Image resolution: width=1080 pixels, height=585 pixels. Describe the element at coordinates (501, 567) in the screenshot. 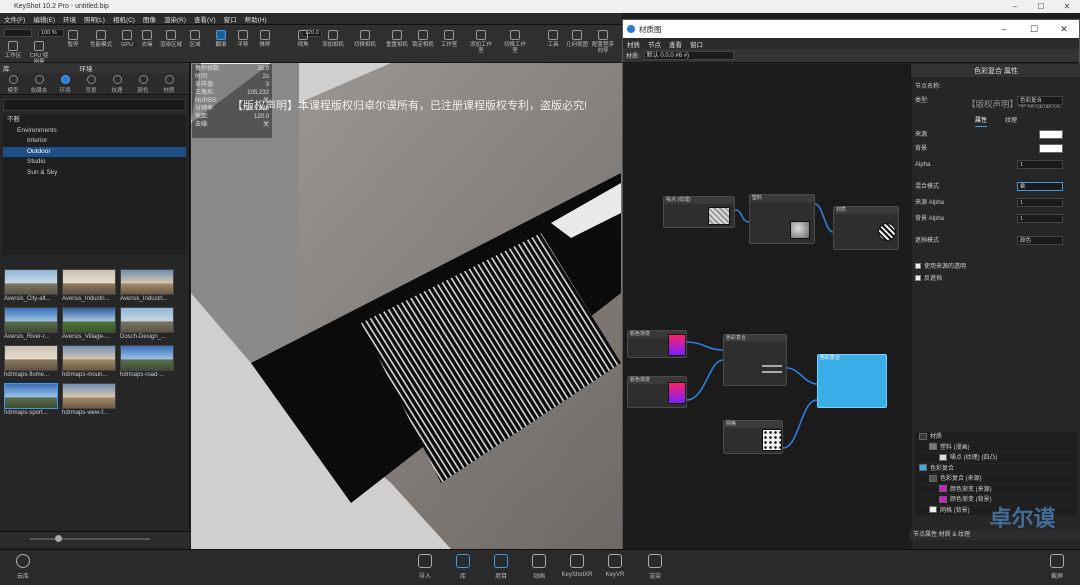

I see `bottom-button: 项目` at that location.